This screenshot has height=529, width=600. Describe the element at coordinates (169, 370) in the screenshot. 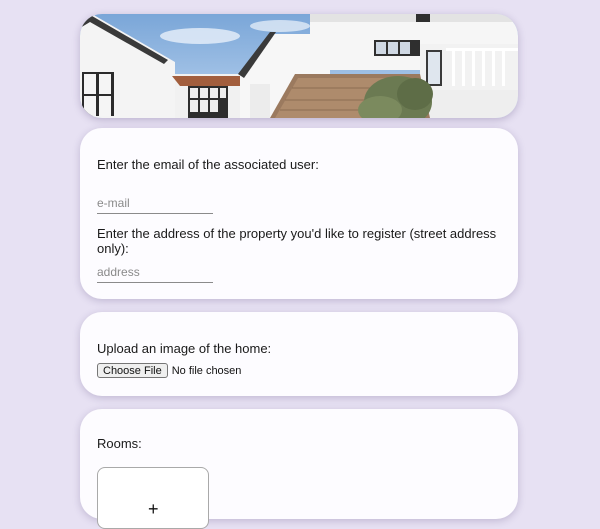

I see `file-picker: Choose File No file chosen` at that location.